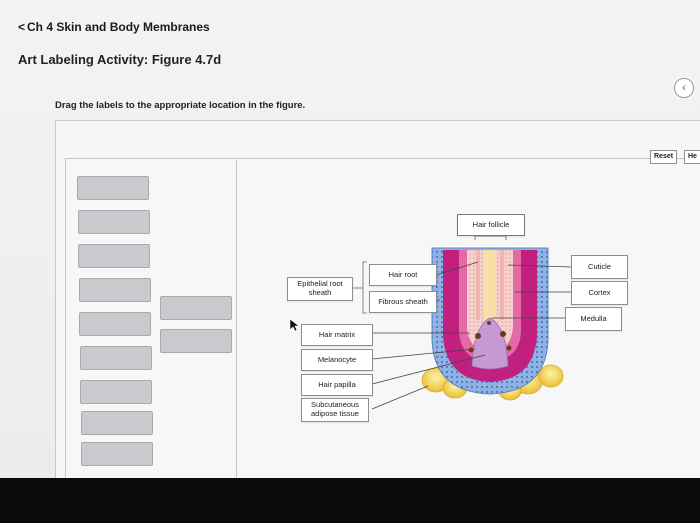 This screenshot has height=523, width=700. What do you see at coordinates (692, 157) in the screenshot?
I see `help-button: He` at bounding box center [692, 157].